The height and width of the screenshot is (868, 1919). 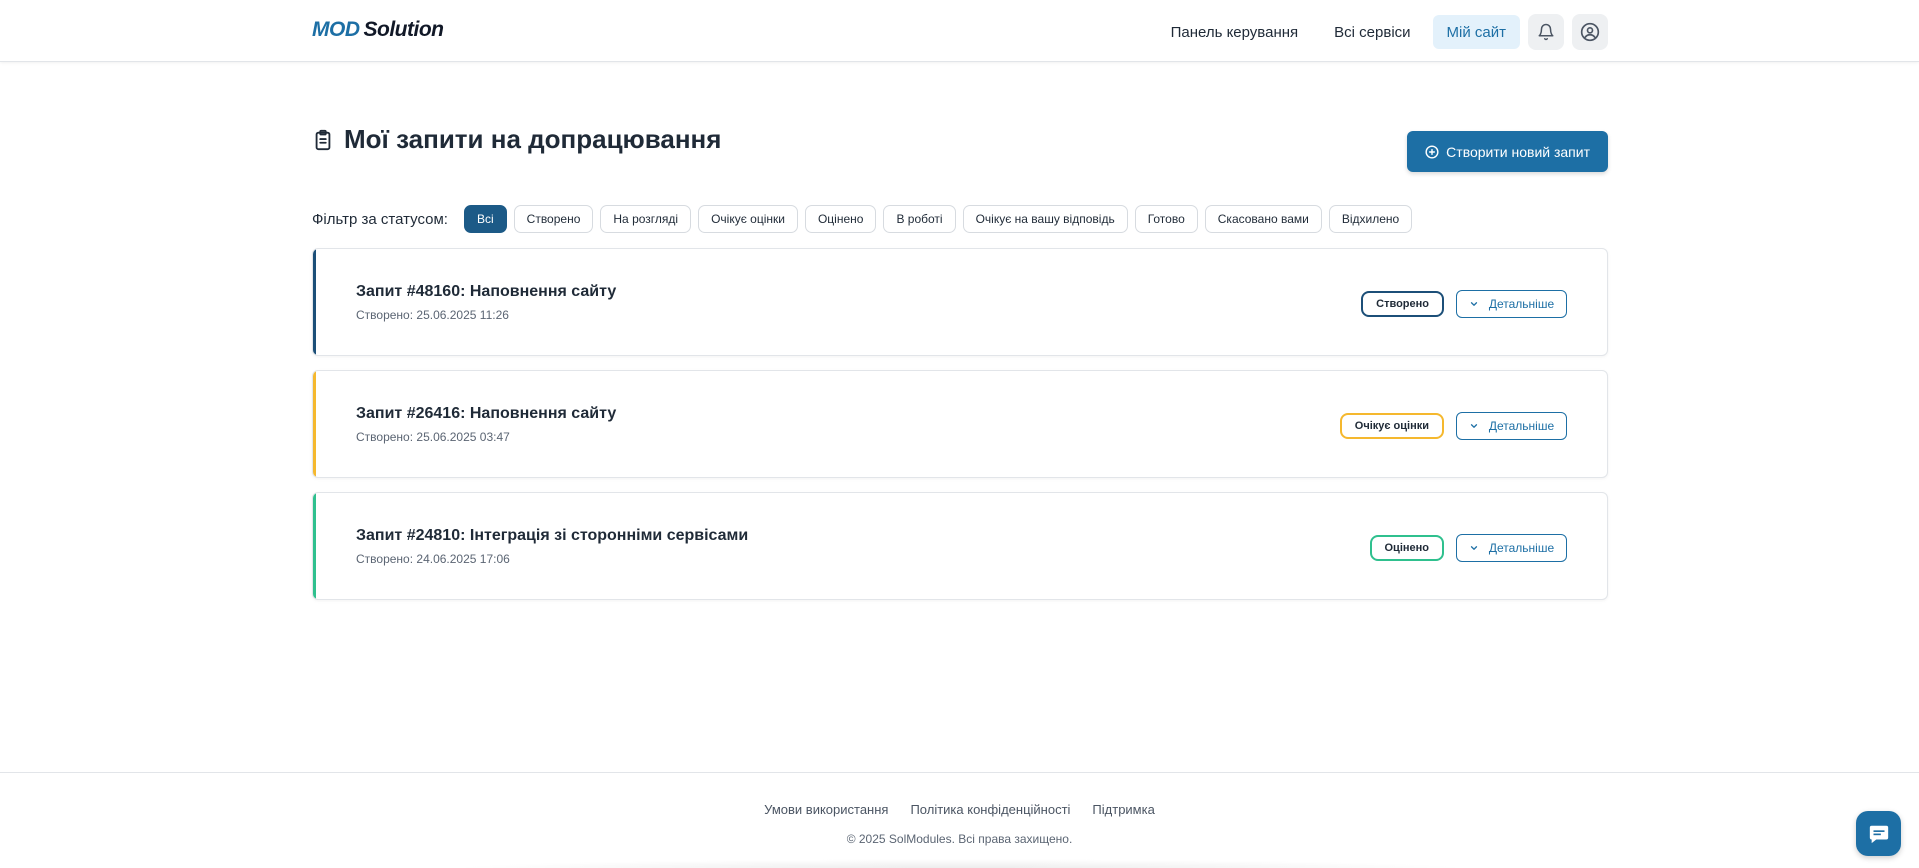 I want to click on create-request-button: Створити новий запит, so click(x=1507, y=151).